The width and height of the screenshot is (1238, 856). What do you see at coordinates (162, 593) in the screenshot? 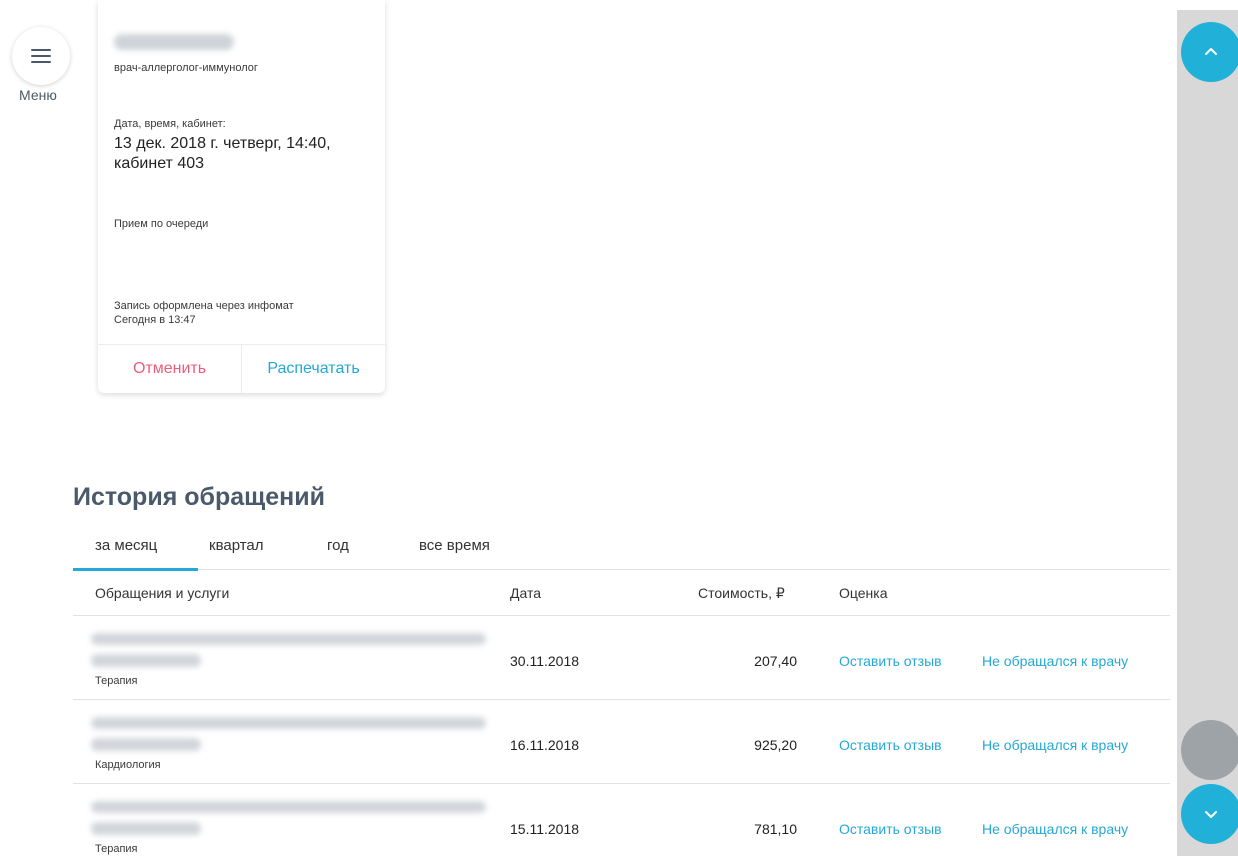
I see `column-services: Обращения и услуги` at bounding box center [162, 593].